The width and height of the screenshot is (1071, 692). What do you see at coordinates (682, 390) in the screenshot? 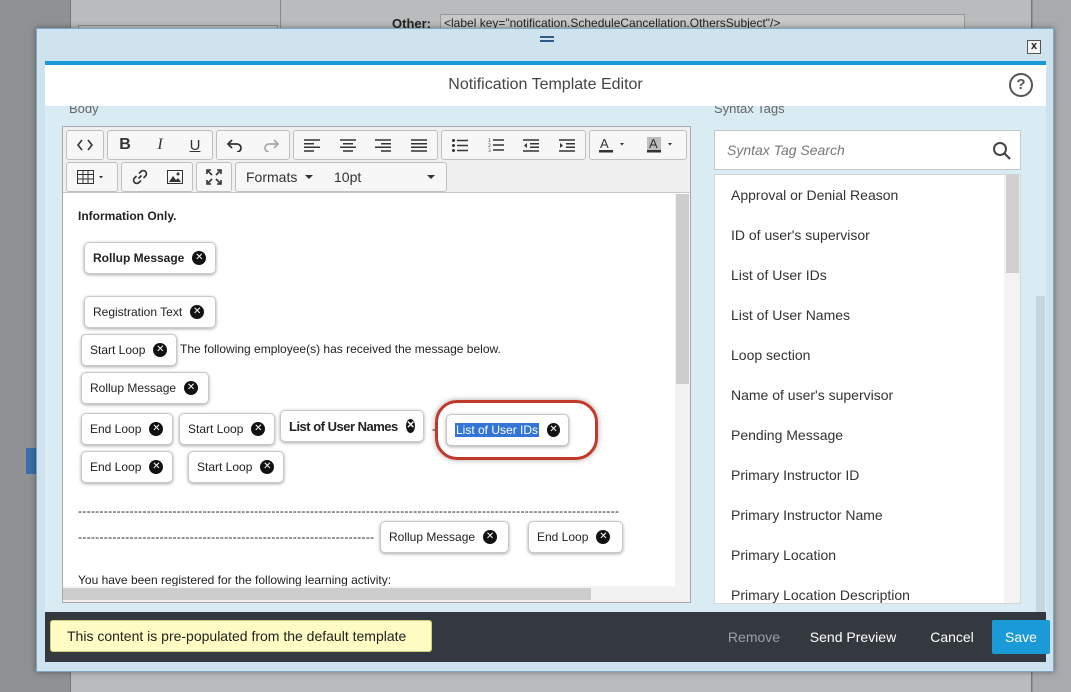
I see `editor-vertical-scrollbar` at bounding box center [682, 390].